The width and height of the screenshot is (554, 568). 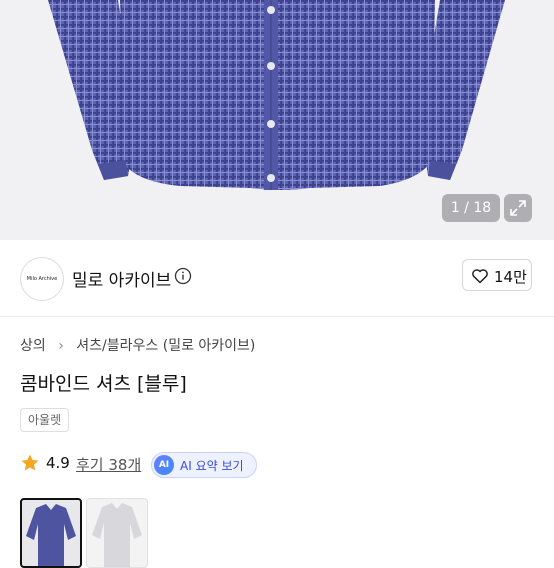 I want to click on store-name: 밀로 아카이브, so click(x=121, y=278).